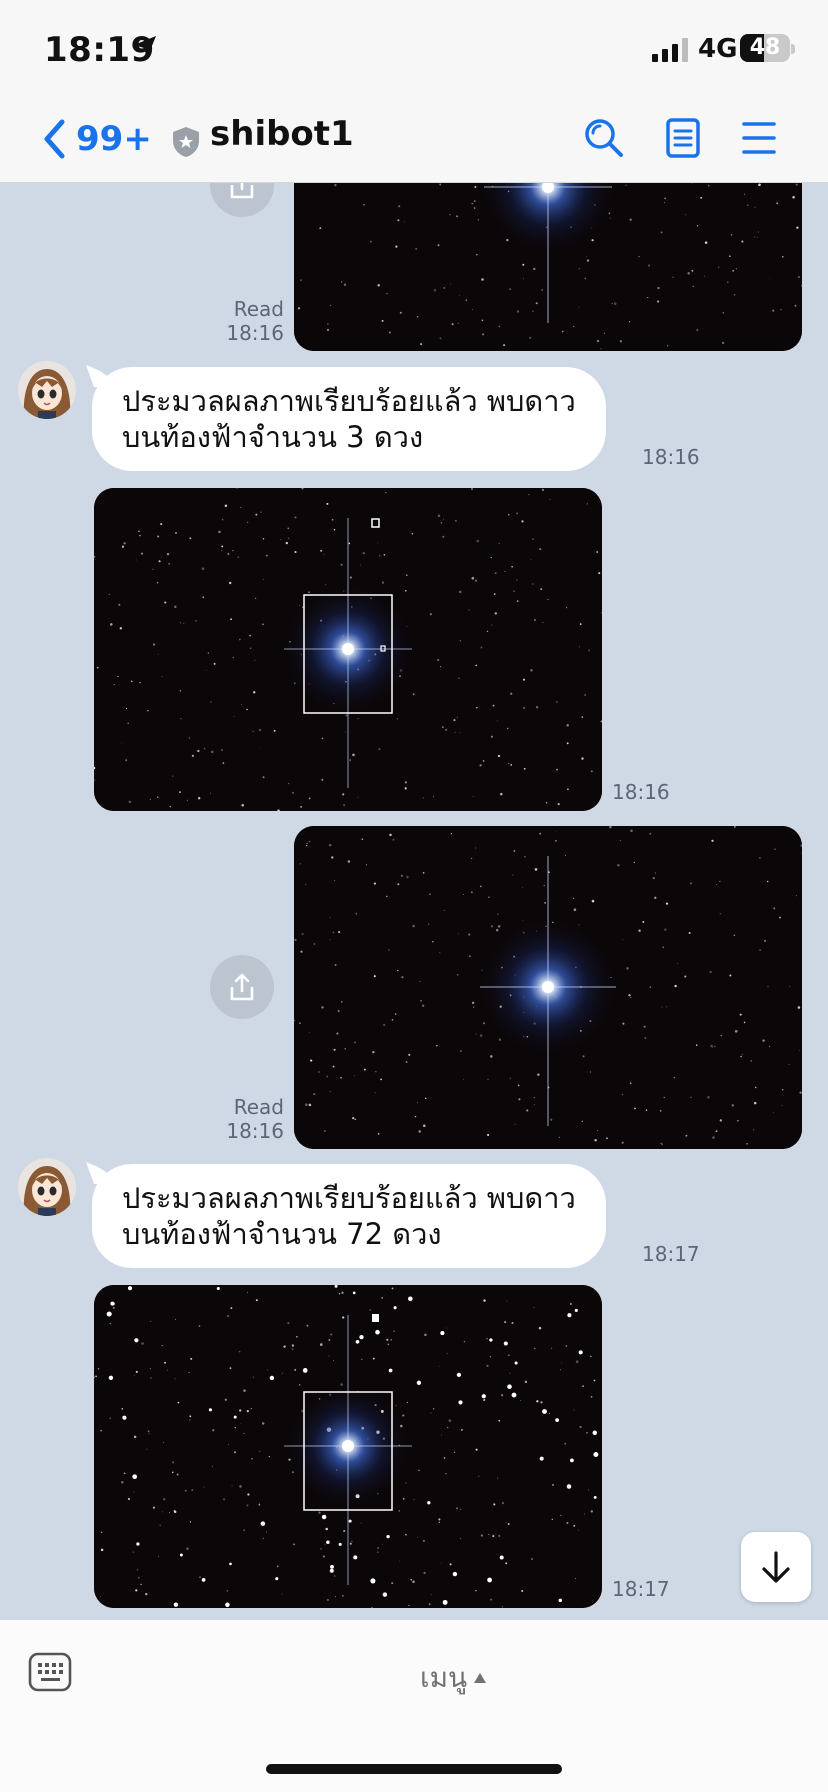 The width and height of the screenshot is (828, 1792). What do you see at coordinates (453, 1678) in the screenshot?
I see `rich-menu-toggle: เมนู` at bounding box center [453, 1678].